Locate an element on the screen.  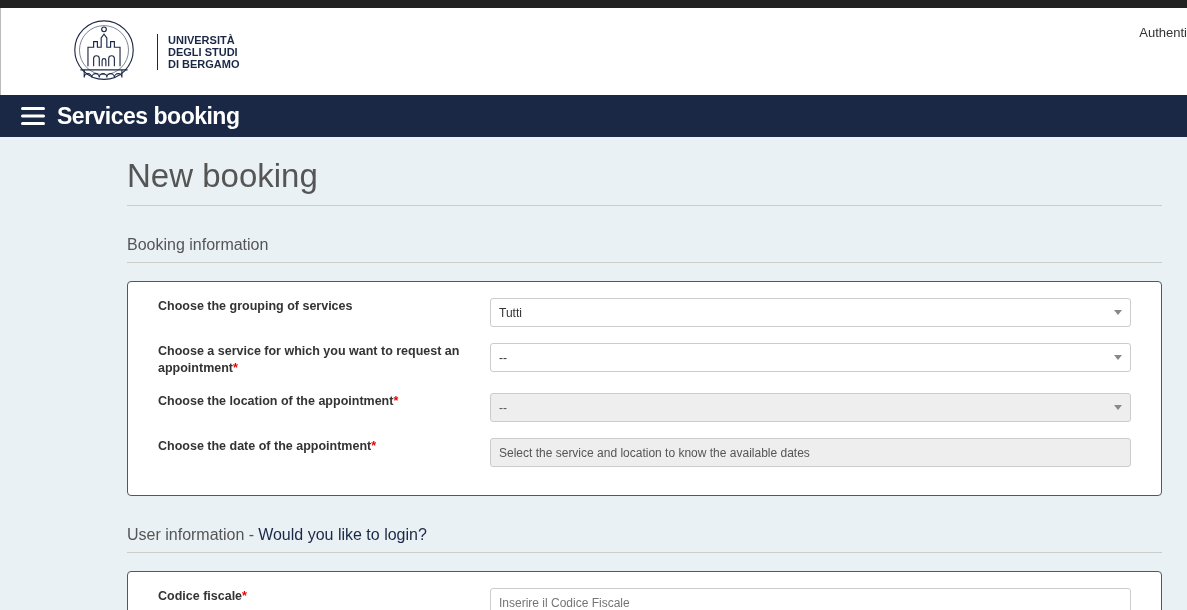
section-title: User information - is located at coordinates (191, 535).